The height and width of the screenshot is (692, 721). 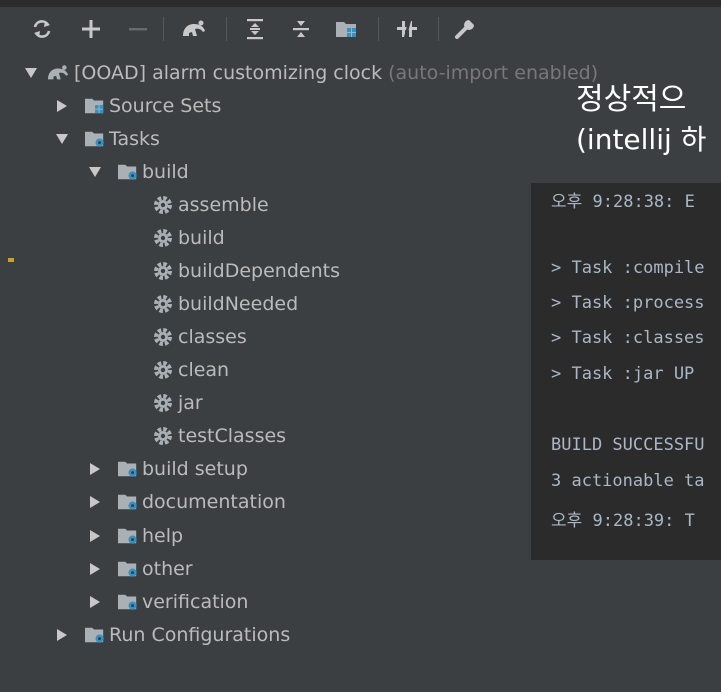 I want to click on tree-group-help: help, so click(x=133, y=536).